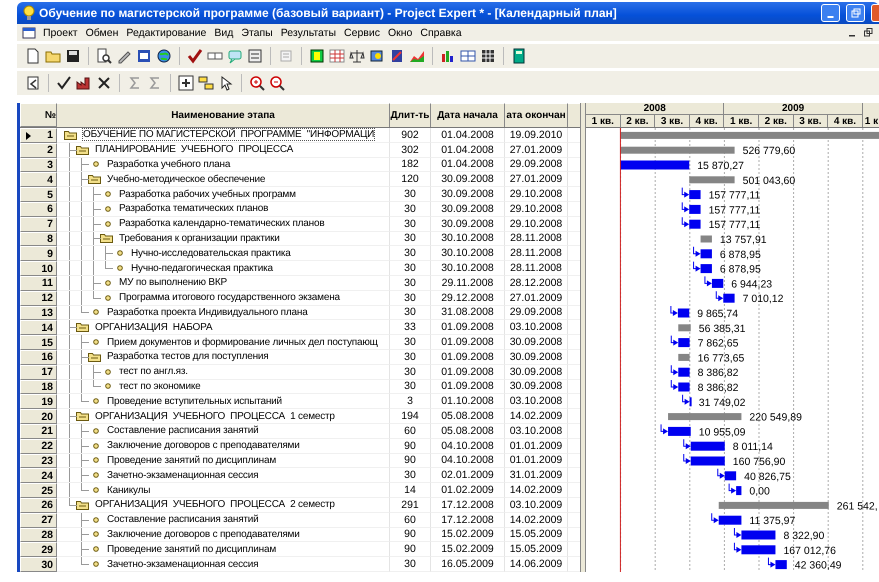 The image size is (879, 582). I want to click on stage-name: тест по экономике, so click(159, 386).